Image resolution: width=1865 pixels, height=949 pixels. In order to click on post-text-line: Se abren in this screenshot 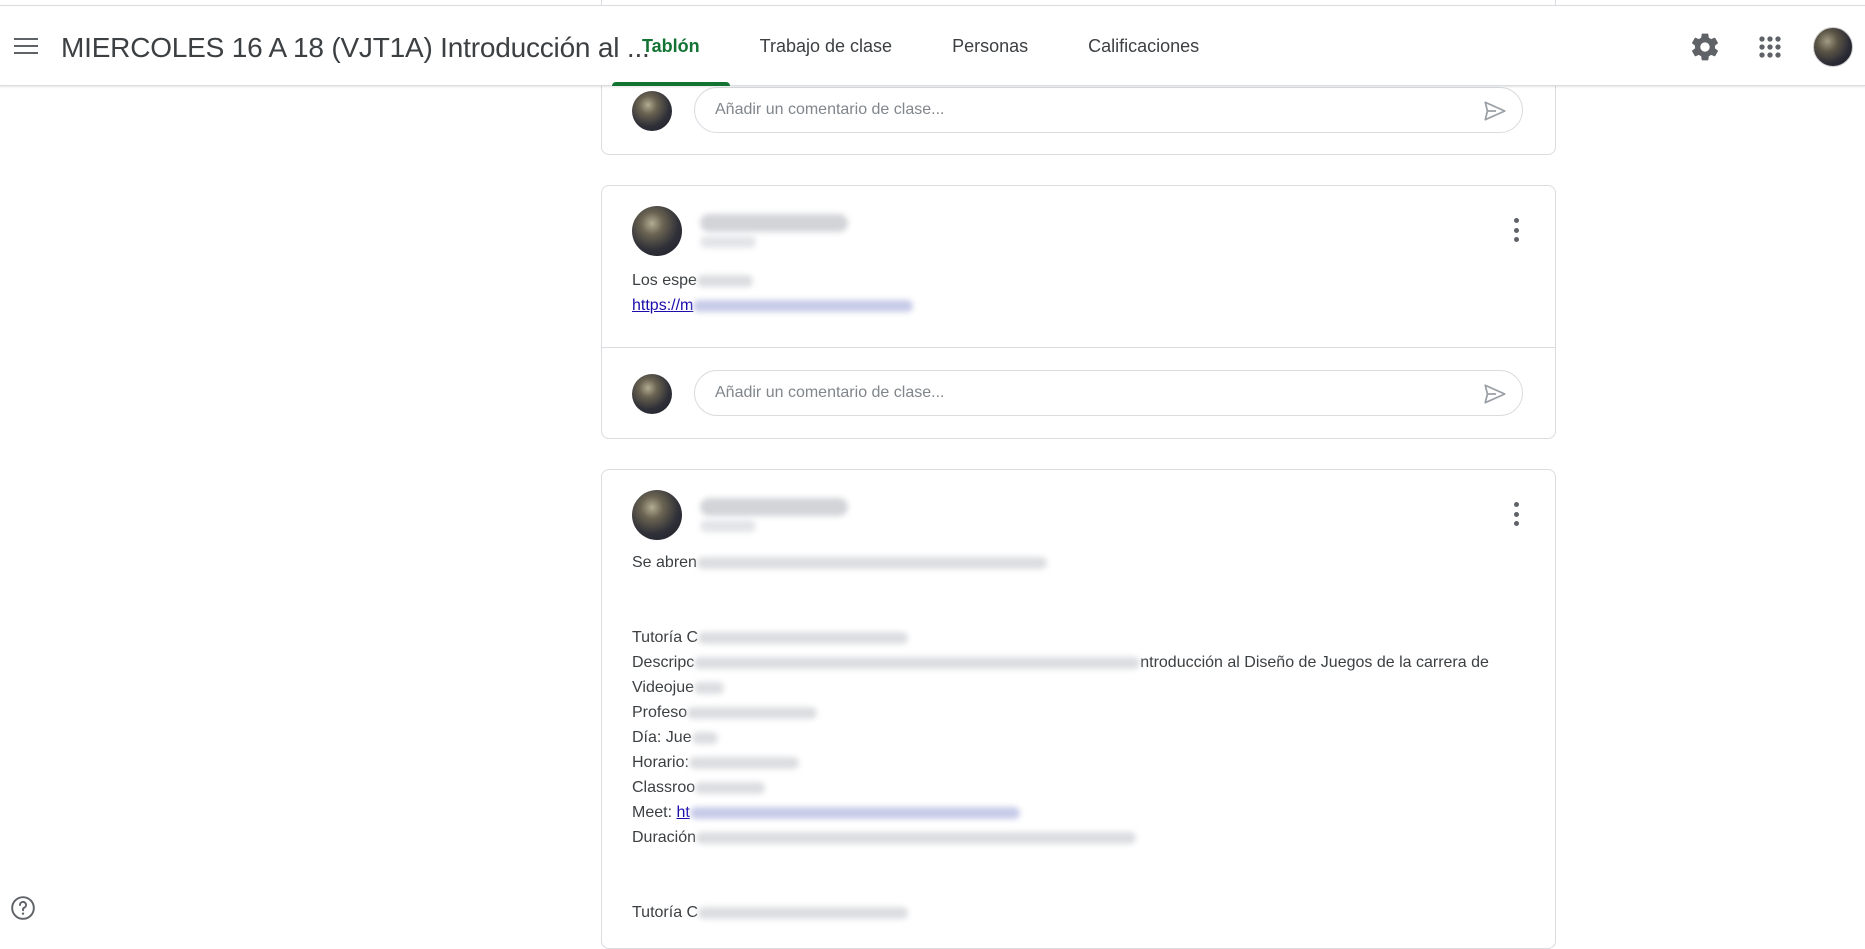, I will do `click(664, 562)`.